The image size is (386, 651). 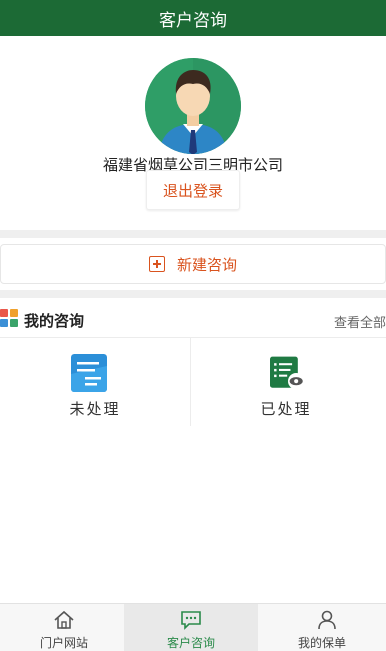 What do you see at coordinates (327, 620) in the screenshot?
I see `user-icon` at bounding box center [327, 620].